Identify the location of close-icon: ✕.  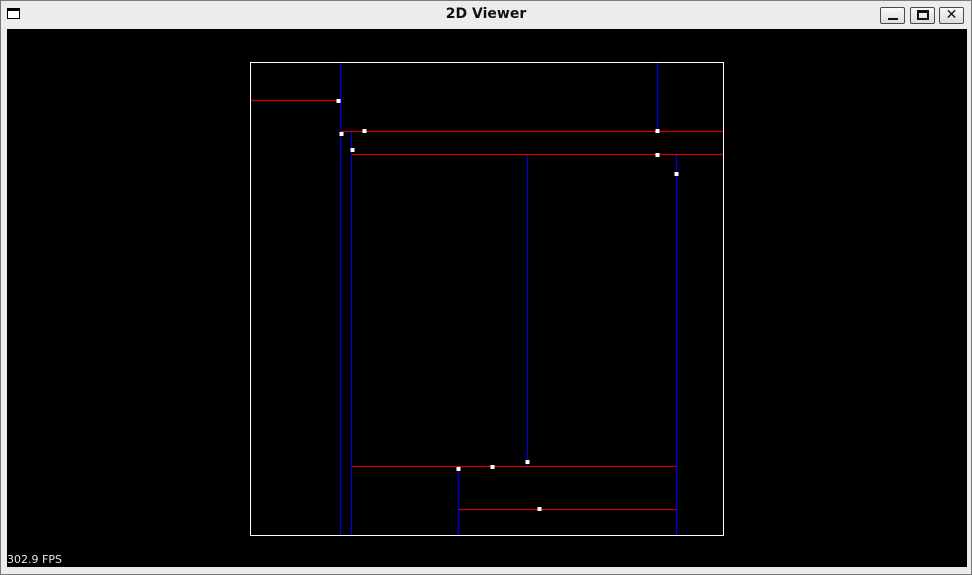
(951, 15).